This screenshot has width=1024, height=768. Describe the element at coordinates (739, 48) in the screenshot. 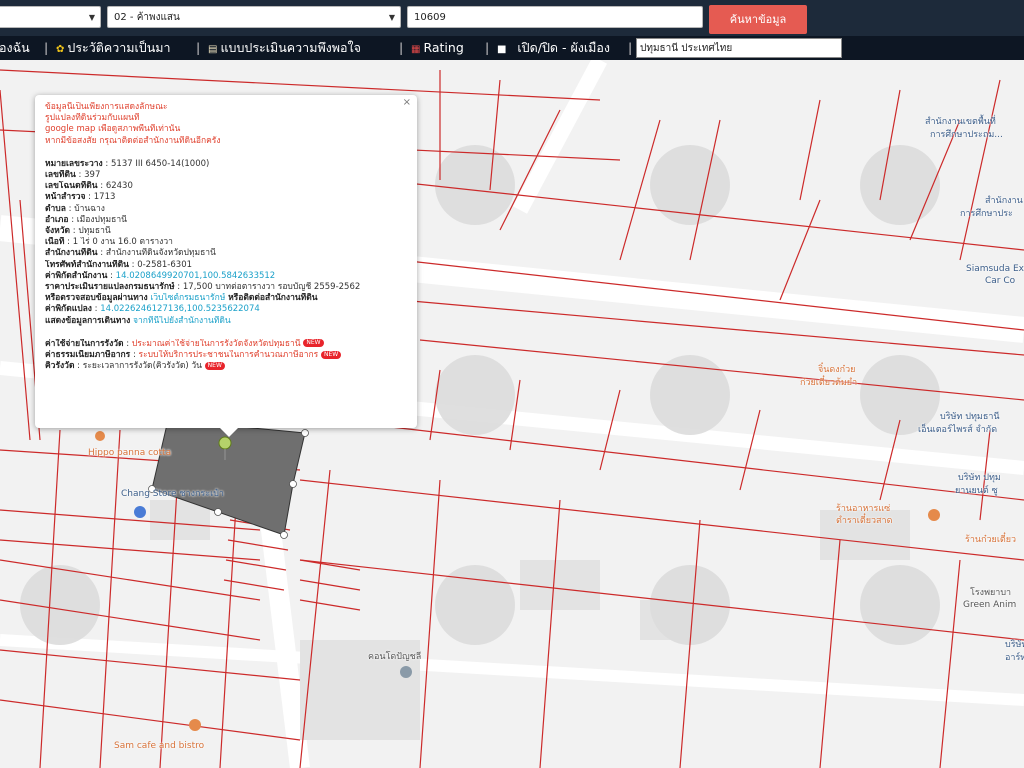

I see `location-search-input: ปทุมธานี ประเทศไทย` at that location.